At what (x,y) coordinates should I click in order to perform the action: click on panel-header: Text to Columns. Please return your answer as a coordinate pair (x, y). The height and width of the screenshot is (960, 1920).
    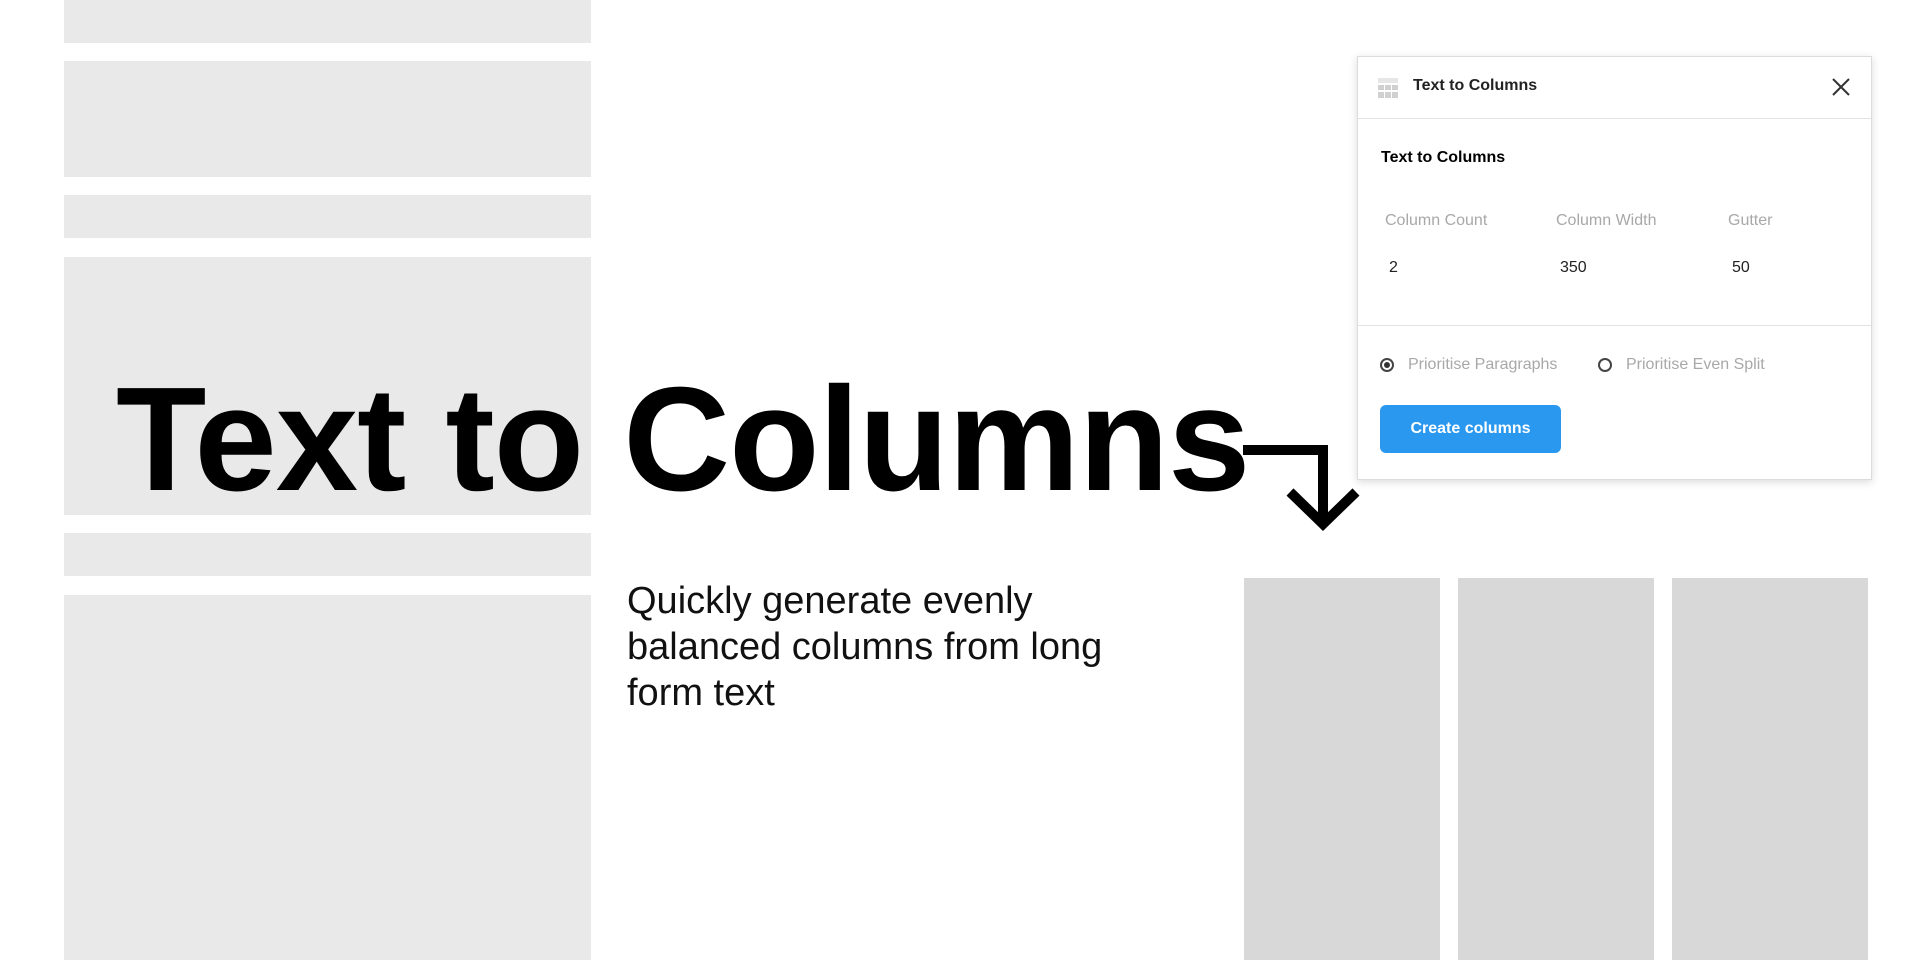
    Looking at the image, I should click on (1614, 88).